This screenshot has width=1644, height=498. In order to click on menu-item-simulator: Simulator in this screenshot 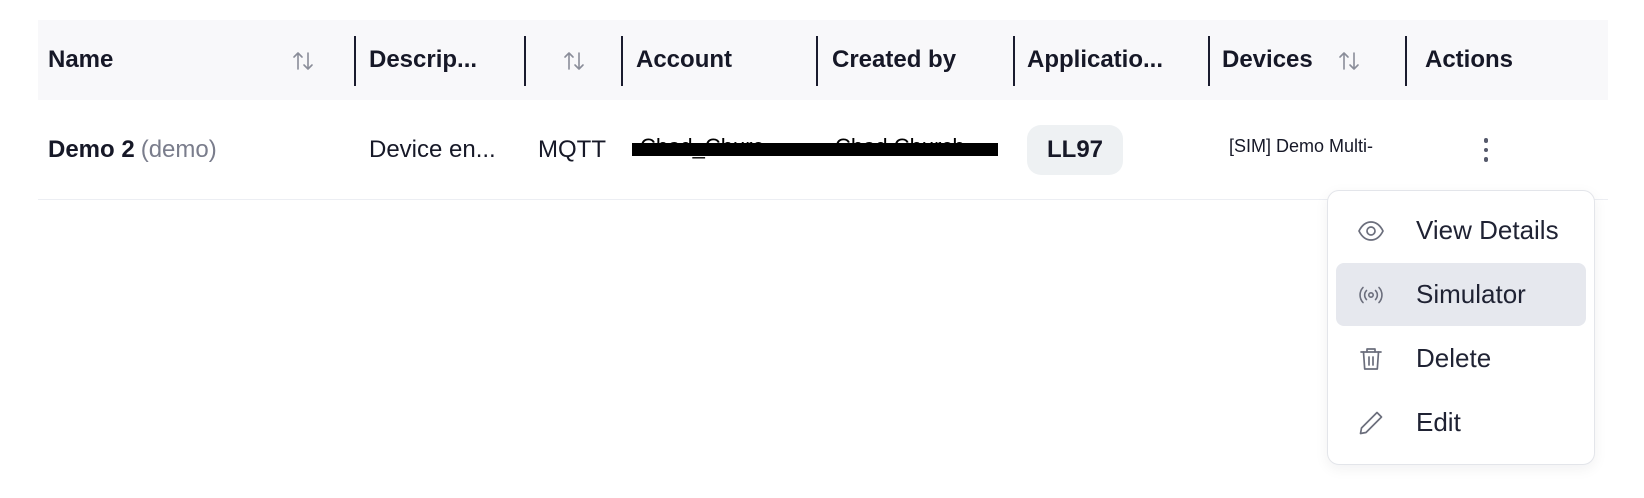, I will do `click(1461, 294)`.